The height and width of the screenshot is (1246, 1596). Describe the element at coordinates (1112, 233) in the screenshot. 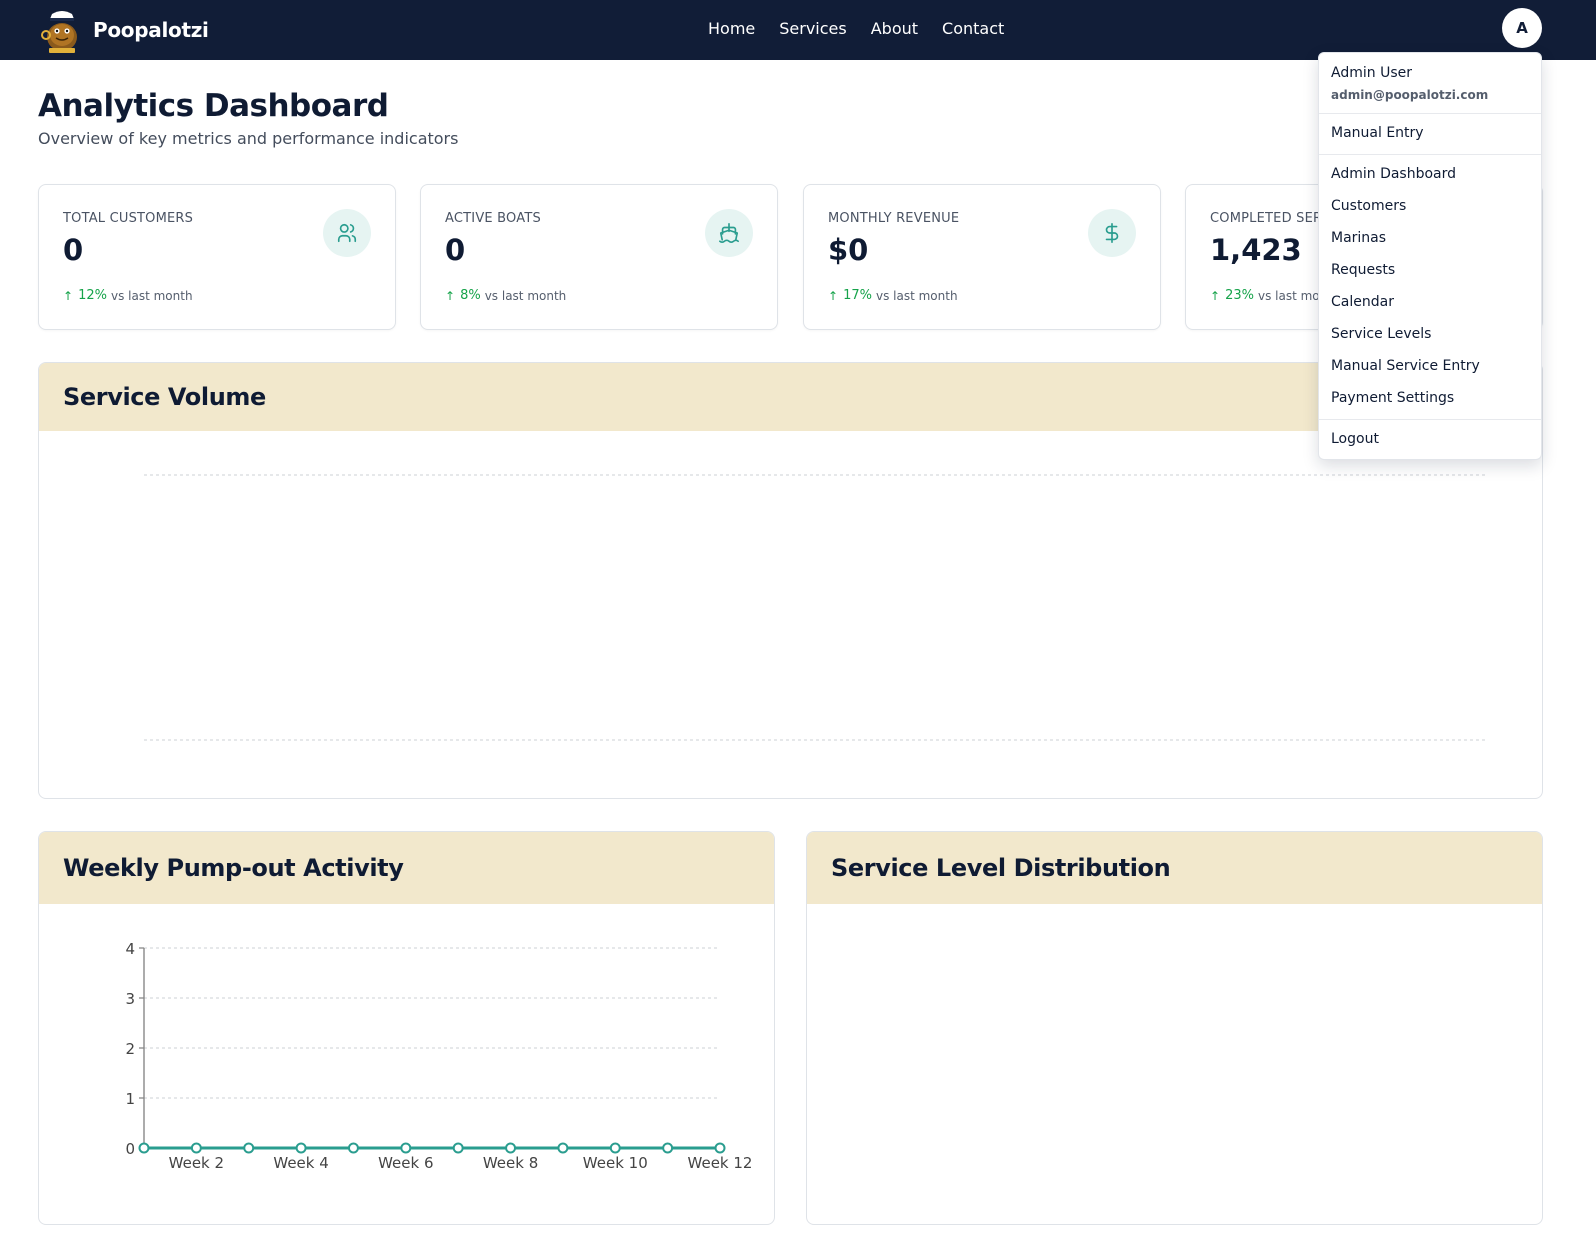

I see `dollar-icon` at that location.